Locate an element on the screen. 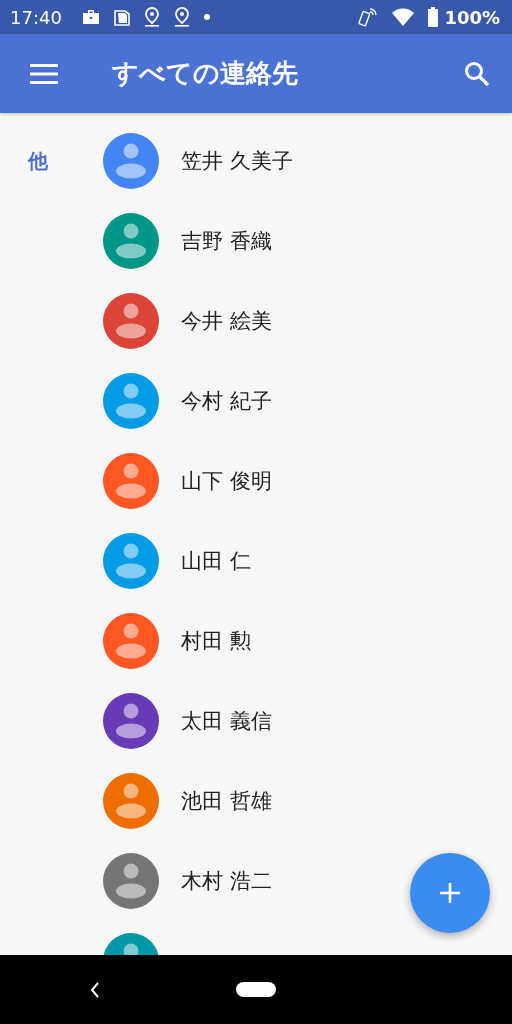 The height and width of the screenshot is (1024, 512). home-button is located at coordinates (256, 989).